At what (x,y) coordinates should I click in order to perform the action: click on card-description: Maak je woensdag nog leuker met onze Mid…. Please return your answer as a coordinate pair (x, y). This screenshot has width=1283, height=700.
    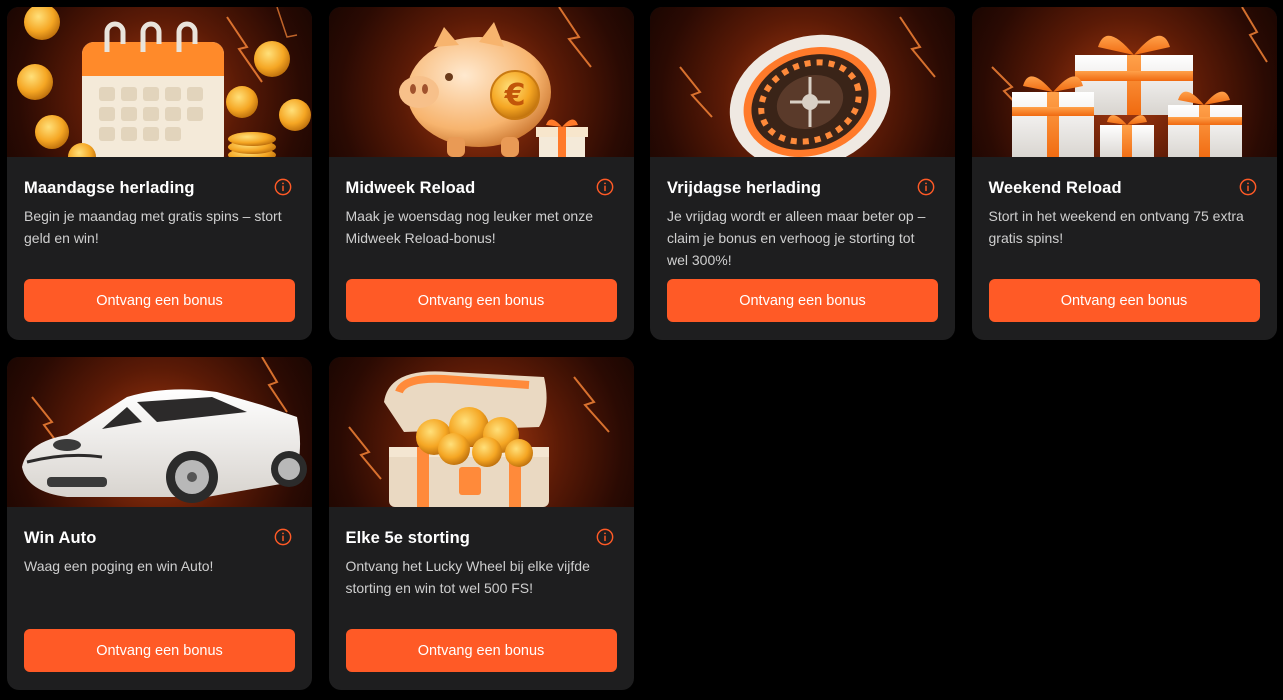
    Looking at the image, I should click on (469, 227).